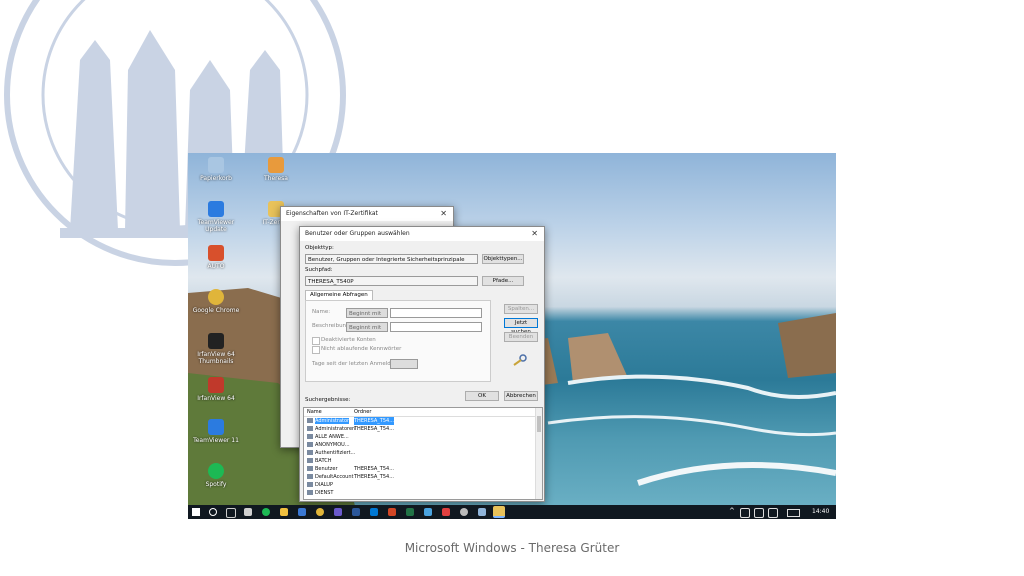 The image size is (1024, 576). Describe the element at coordinates (248, 512) in the screenshot. I see `store-icon` at that location.